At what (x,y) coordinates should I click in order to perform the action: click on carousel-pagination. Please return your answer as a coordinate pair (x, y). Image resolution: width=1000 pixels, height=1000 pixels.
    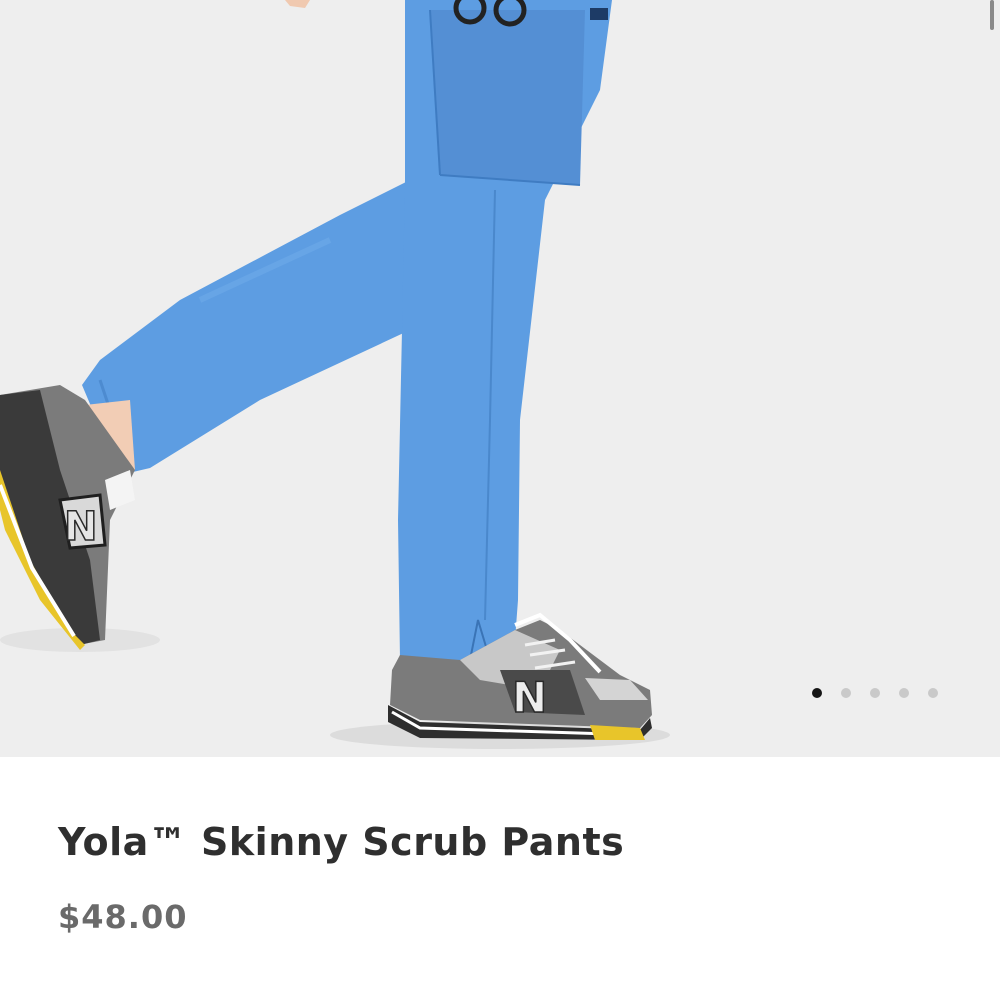
    Looking at the image, I should click on (875, 693).